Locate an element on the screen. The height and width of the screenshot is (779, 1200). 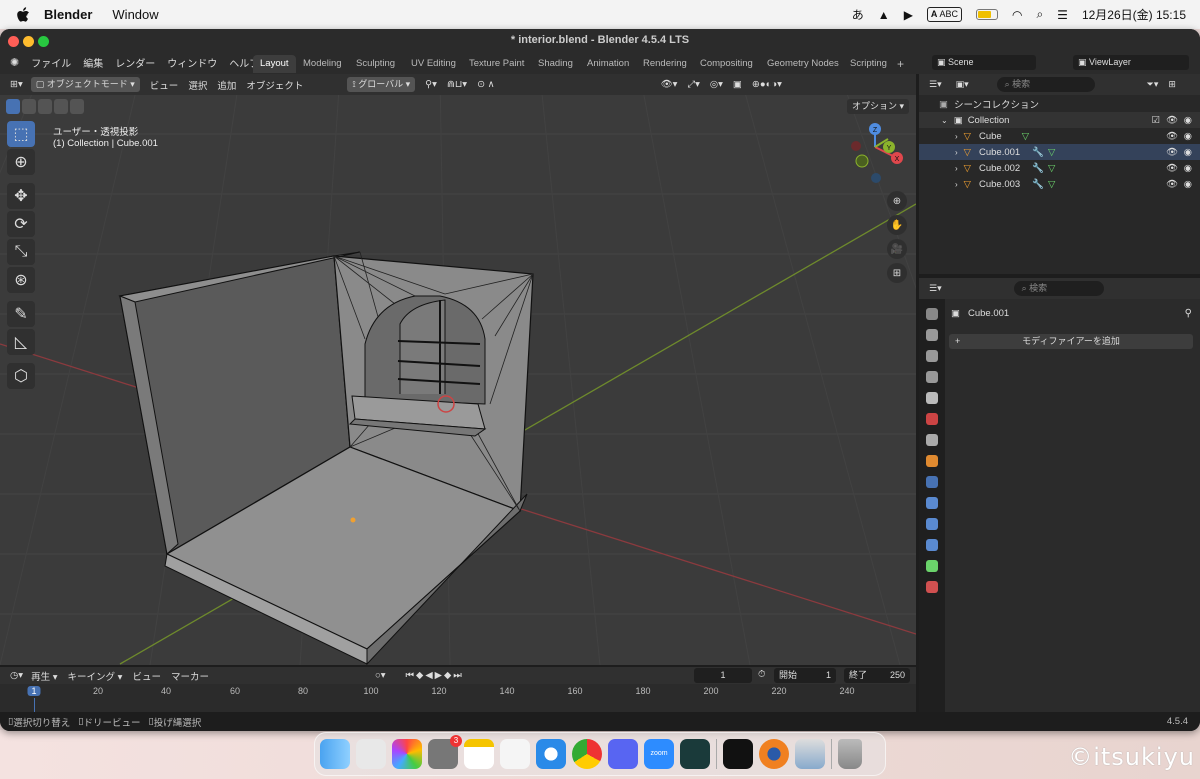
add-workspace-button: + is located at coordinates (900, 64).